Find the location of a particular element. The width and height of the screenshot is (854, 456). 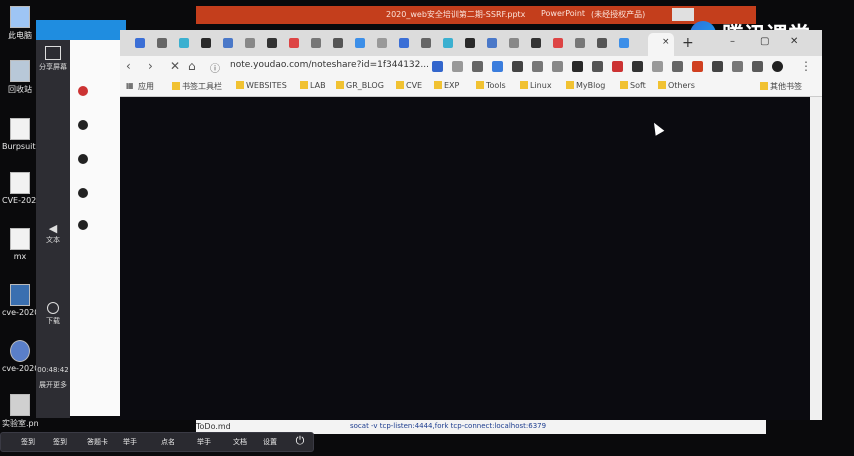

bookmark-item: 应用 is located at coordinates (146, 86).